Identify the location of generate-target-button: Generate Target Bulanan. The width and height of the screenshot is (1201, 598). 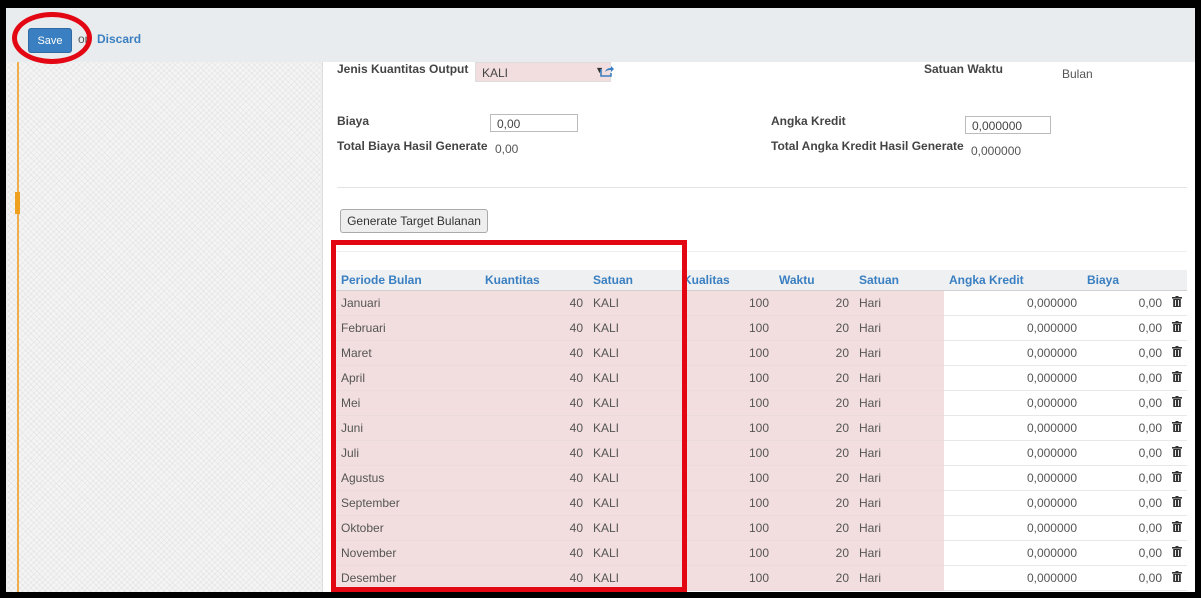
(414, 221).